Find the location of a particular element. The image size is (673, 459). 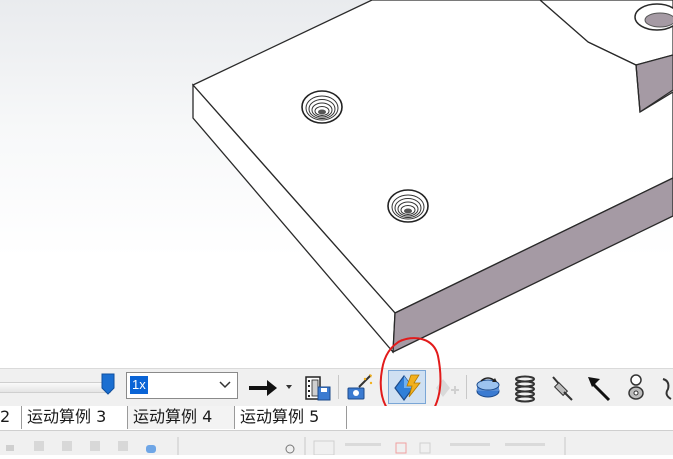

tab-label: 运动算例 3 is located at coordinates (67, 416).